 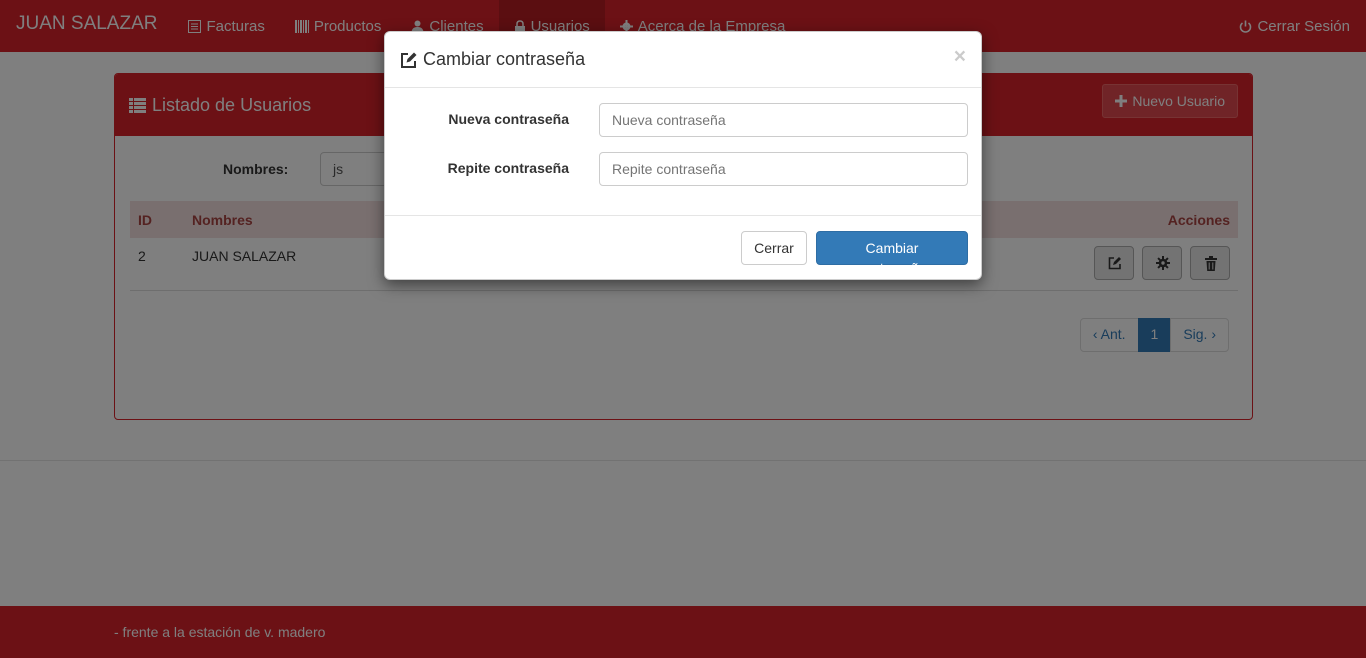 What do you see at coordinates (504, 59) in the screenshot?
I see `modal-title-text: Cambiar contraseña` at bounding box center [504, 59].